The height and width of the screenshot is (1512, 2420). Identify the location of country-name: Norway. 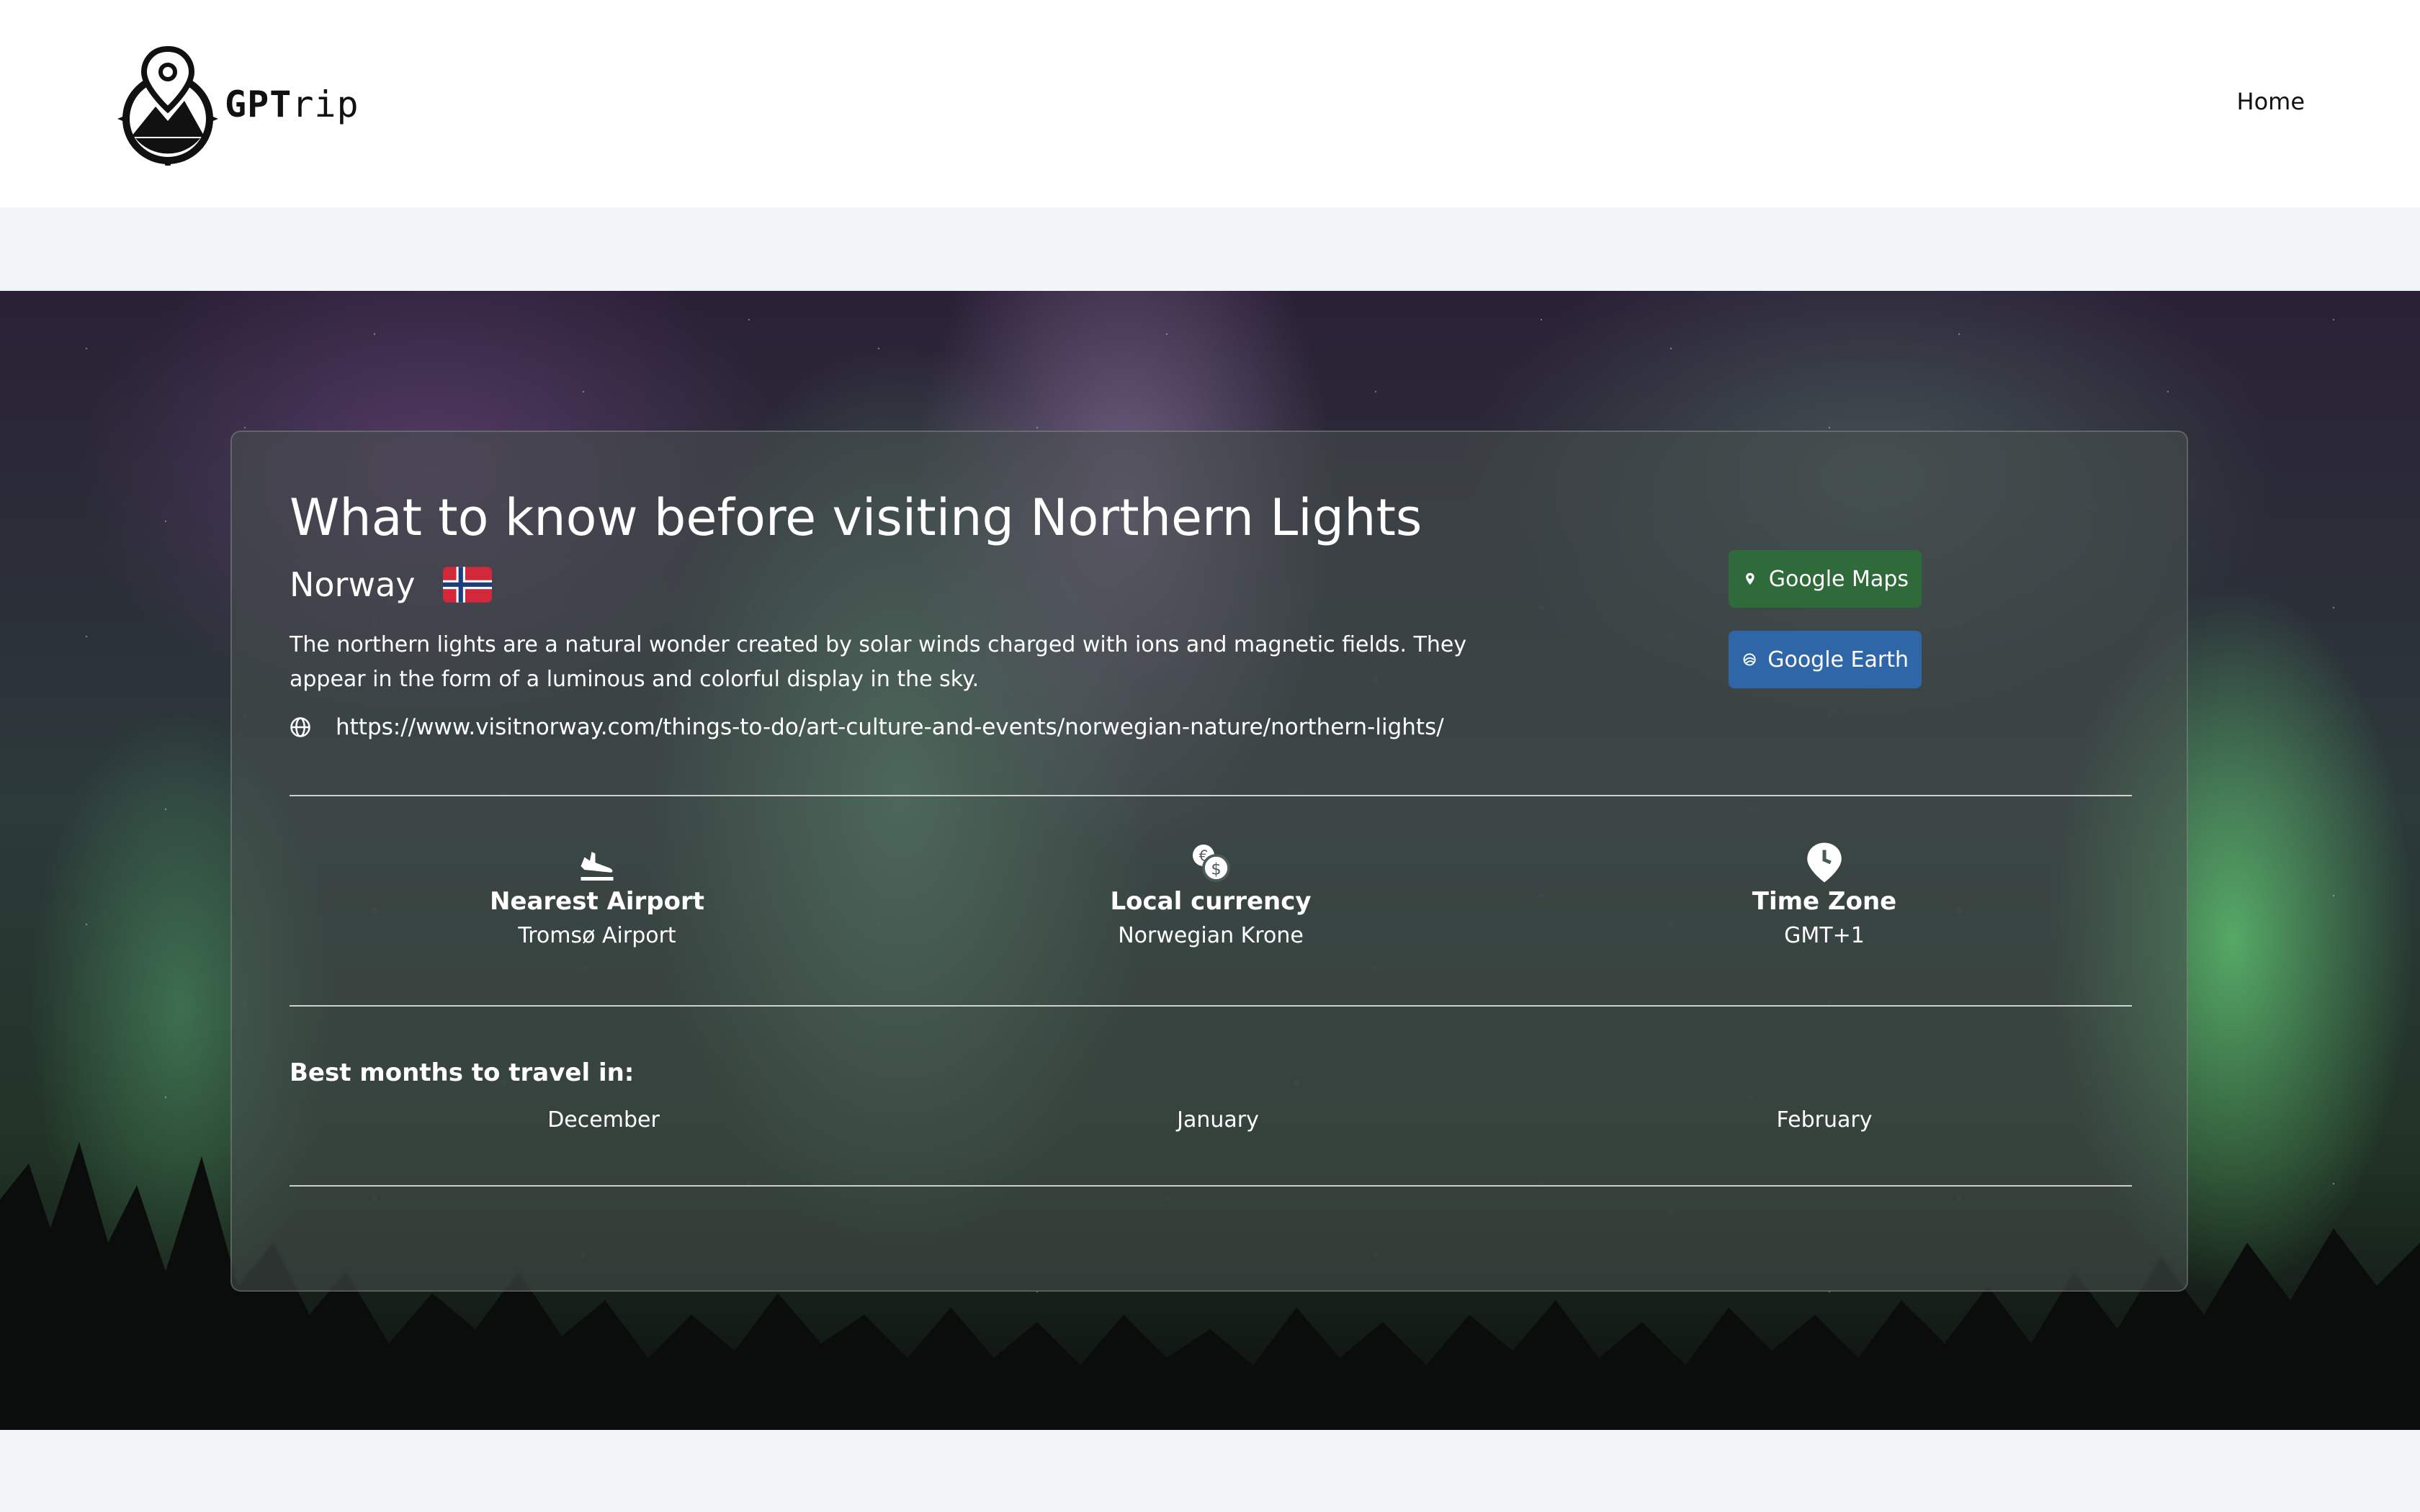
(353, 584).